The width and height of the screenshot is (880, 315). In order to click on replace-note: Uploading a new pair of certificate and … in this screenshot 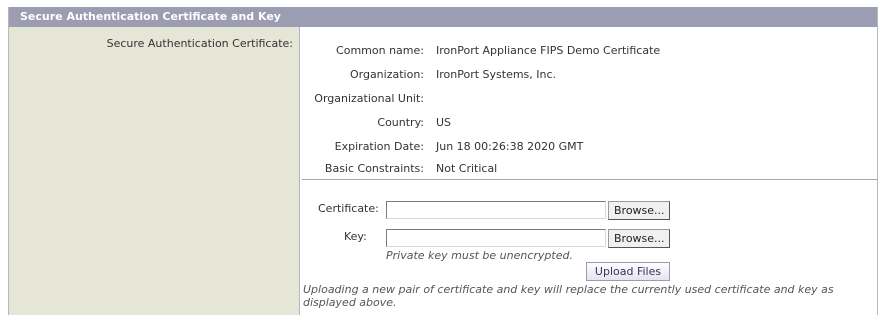, I will do `click(568, 296)`.